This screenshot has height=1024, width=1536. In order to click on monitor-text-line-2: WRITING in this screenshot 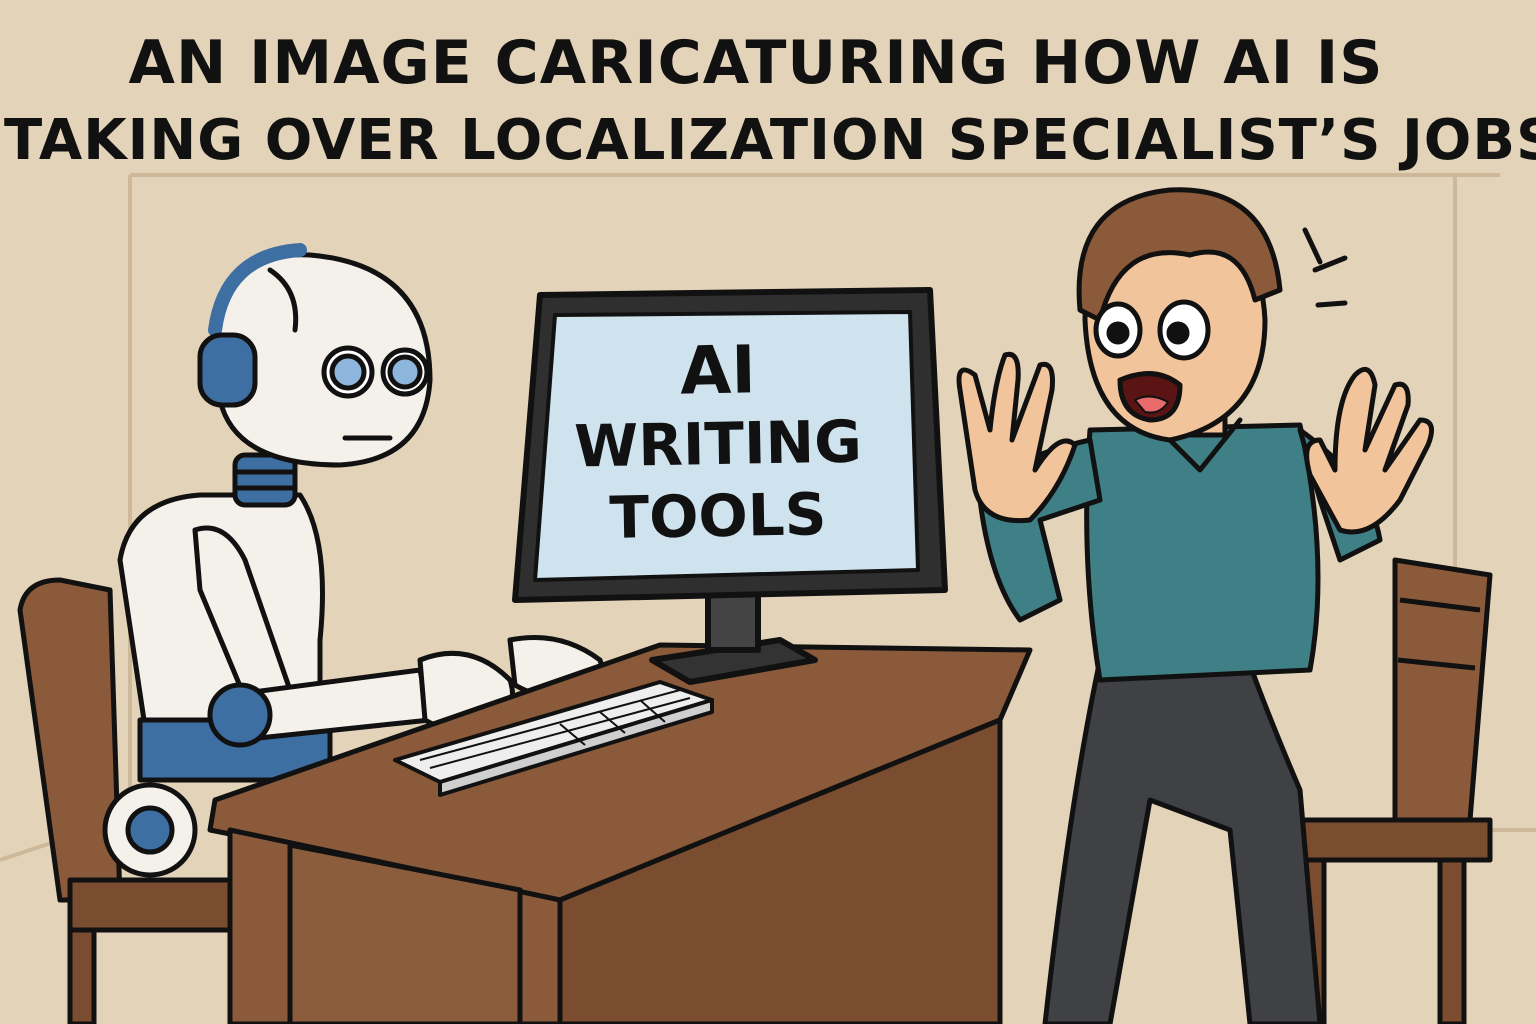, I will do `click(718, 444)`.